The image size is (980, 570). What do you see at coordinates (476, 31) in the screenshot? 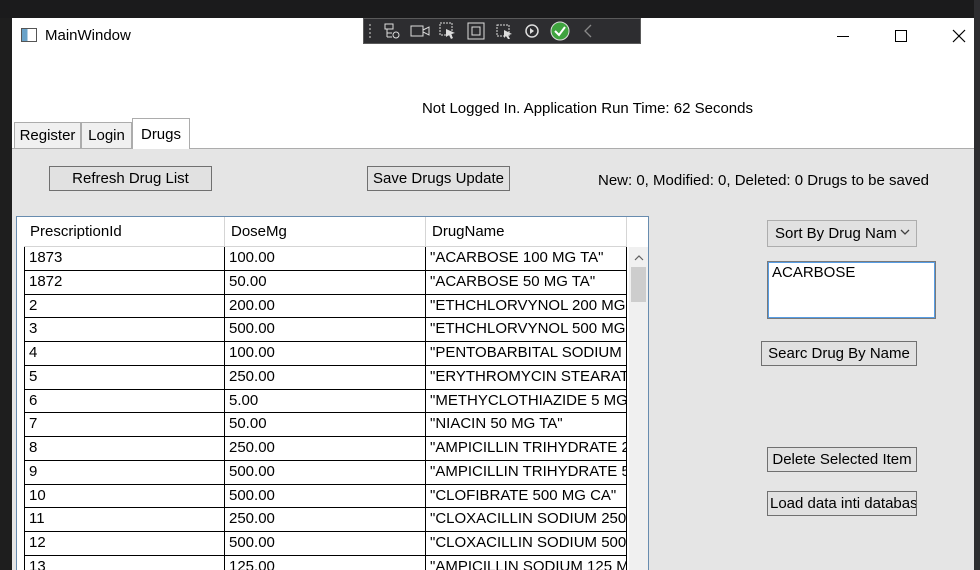
I see `display-layout-adorners-button` at bounding box center [476, 31].